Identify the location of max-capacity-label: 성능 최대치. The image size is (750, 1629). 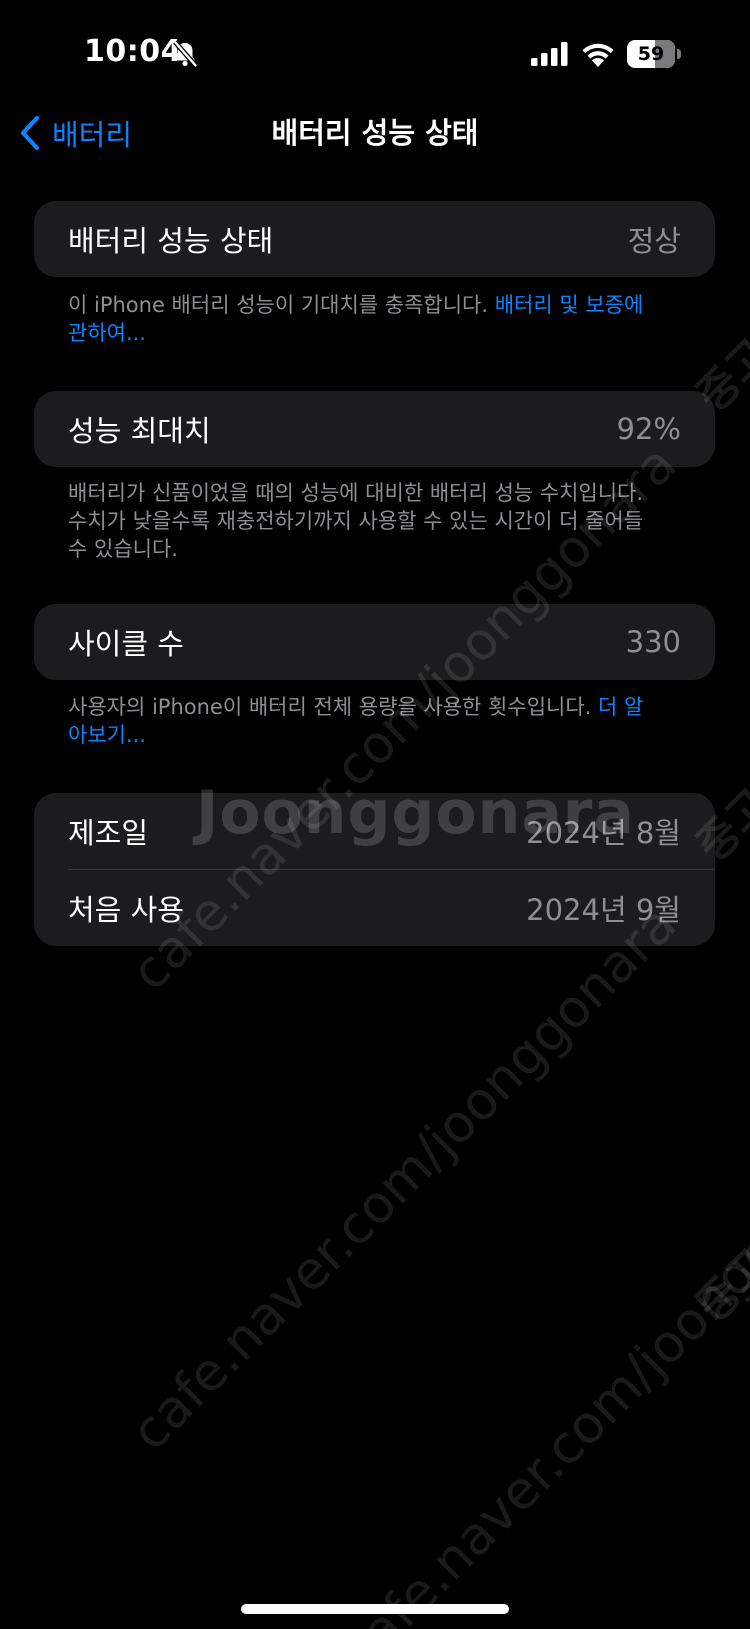
(139, 431).